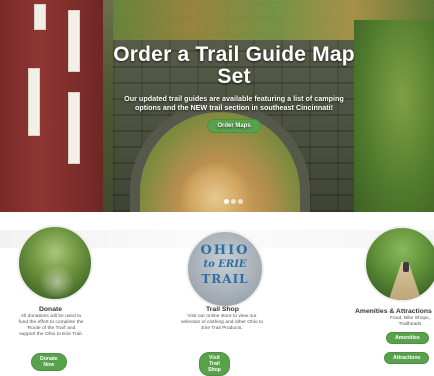  Describe the element at coordinates (394, 116) in the screenshot. I see `foliage-image` at that location.